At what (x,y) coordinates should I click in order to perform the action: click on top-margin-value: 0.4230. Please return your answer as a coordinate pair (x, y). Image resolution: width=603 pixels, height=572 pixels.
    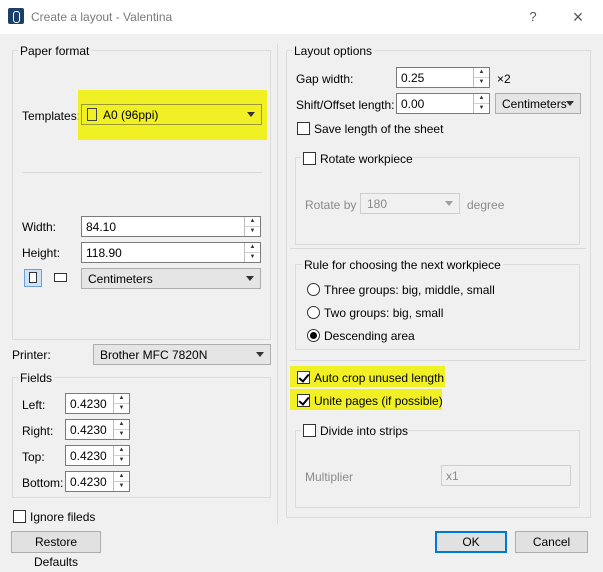
    Looking at the image, I should click on (88, 456).